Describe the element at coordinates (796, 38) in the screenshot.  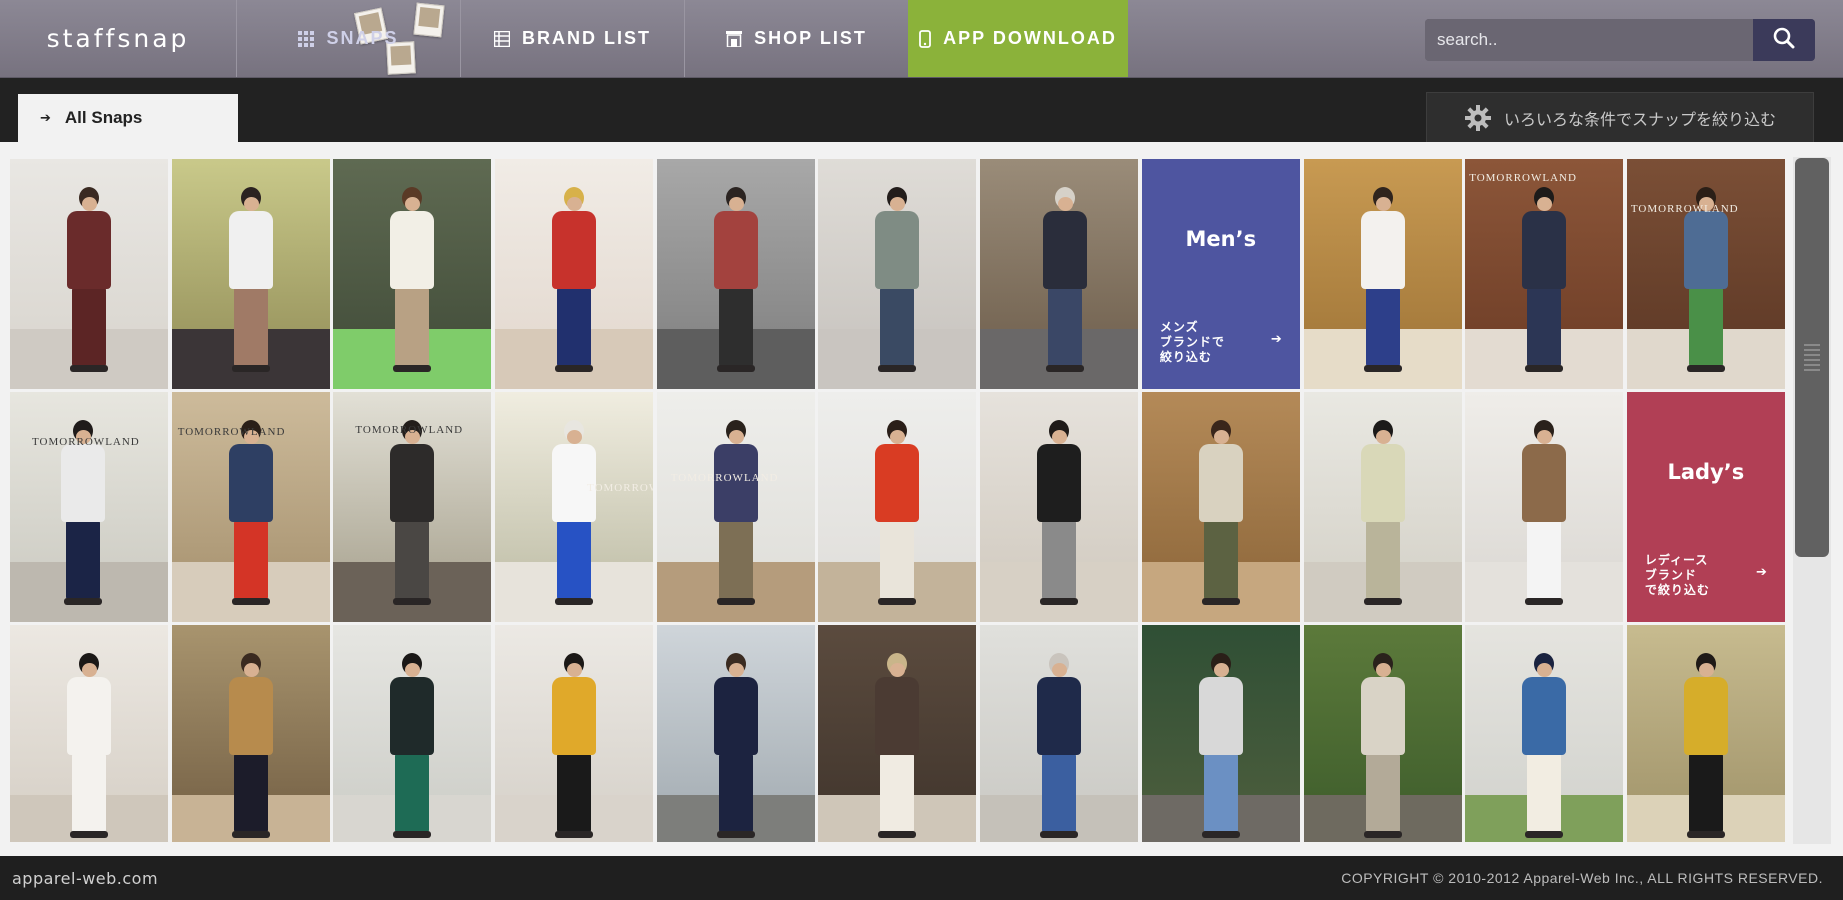
I see `nav-shop-list: SHOP LIST` at that location.